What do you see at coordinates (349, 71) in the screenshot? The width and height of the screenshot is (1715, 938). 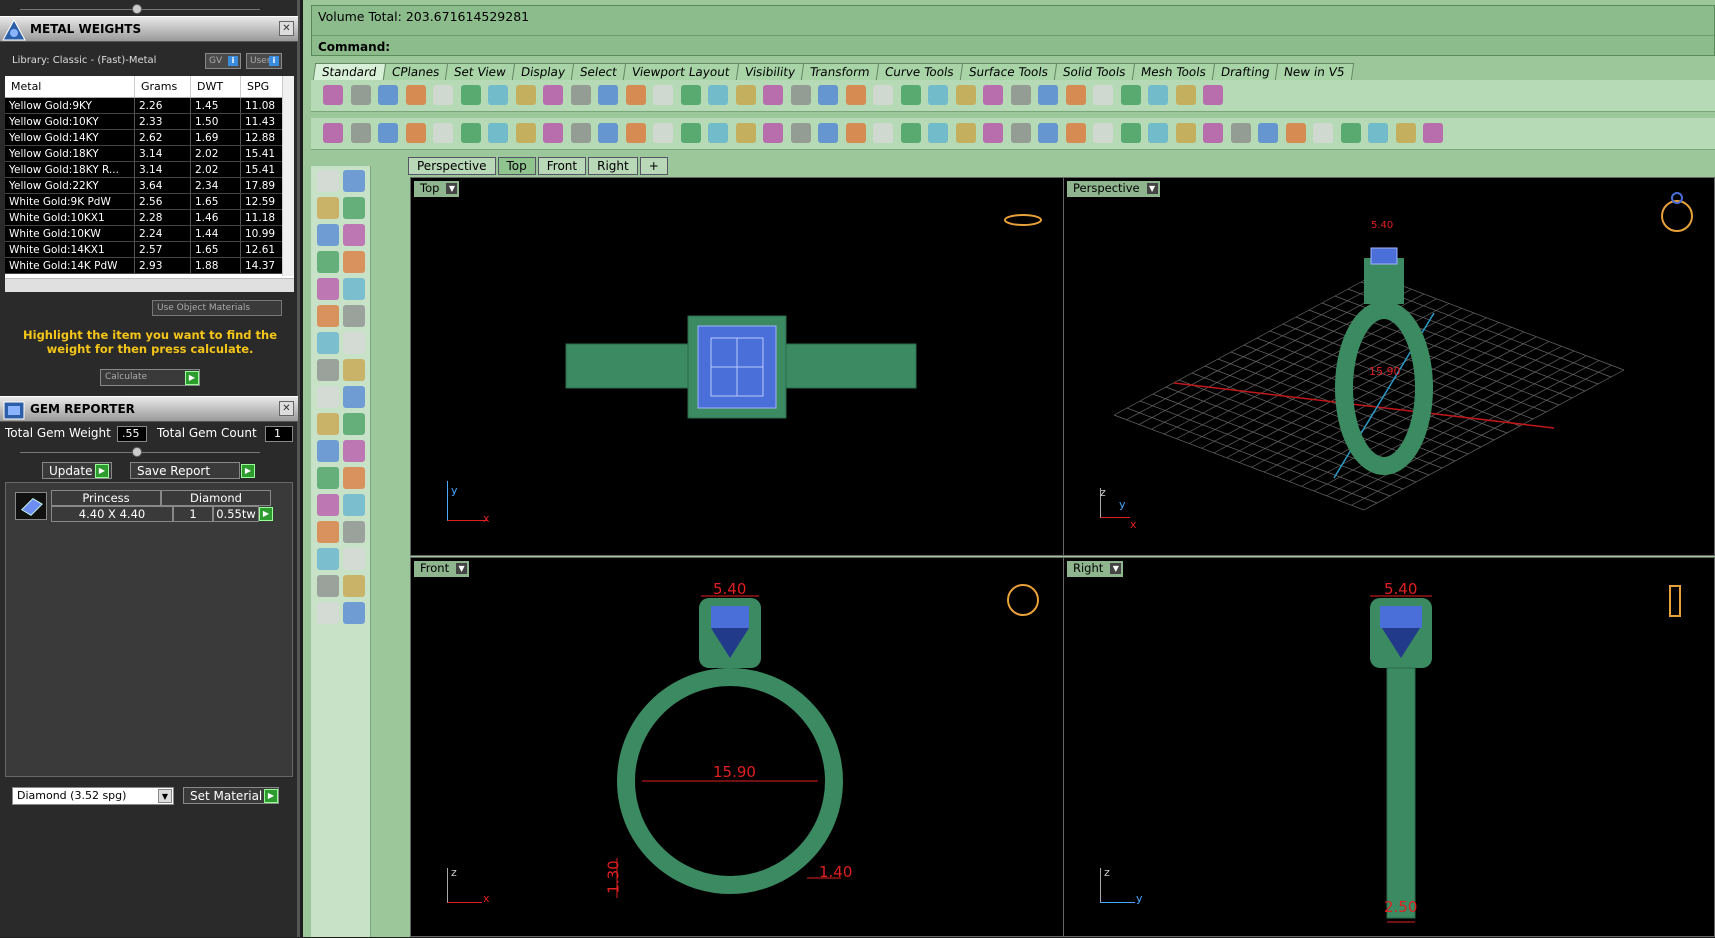 I see `tab-standard: Standard` at bounding box center [349, 71].